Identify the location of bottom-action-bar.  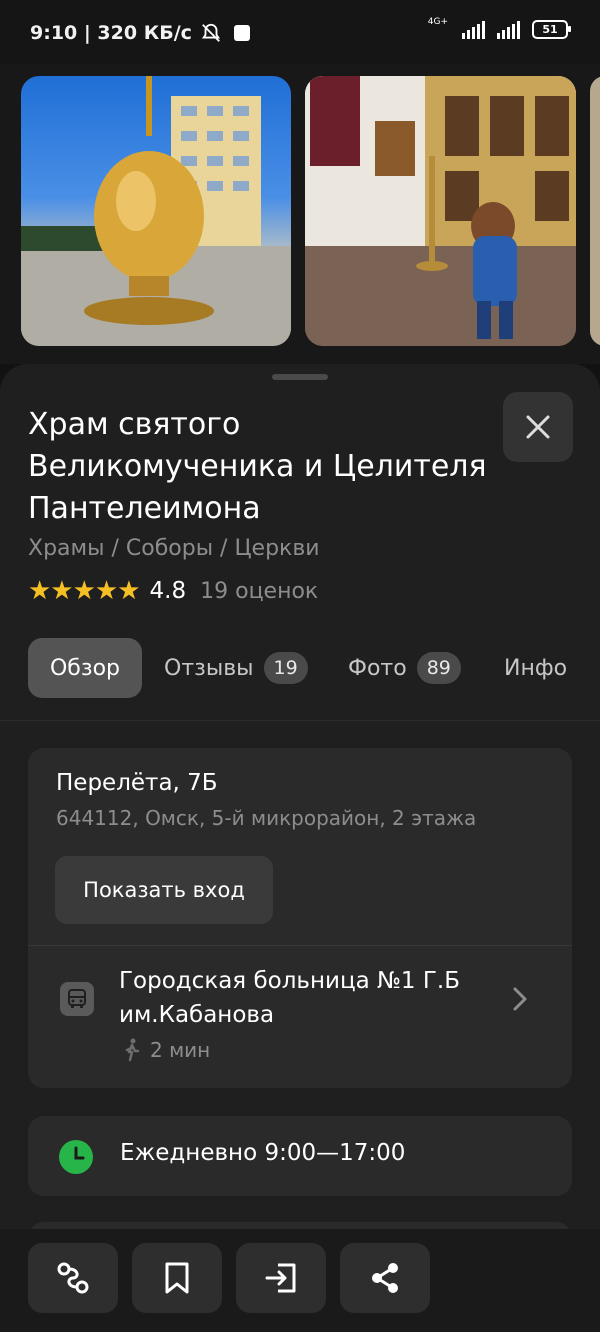
(300, 1280).